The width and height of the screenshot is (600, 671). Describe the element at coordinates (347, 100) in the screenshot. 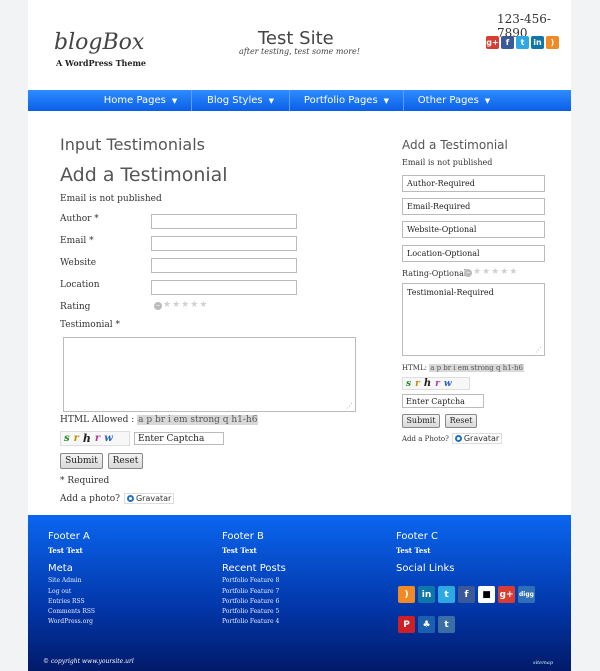

I see `nav-item-portfolio-pages: Portfolio Pages ▼` at that location.